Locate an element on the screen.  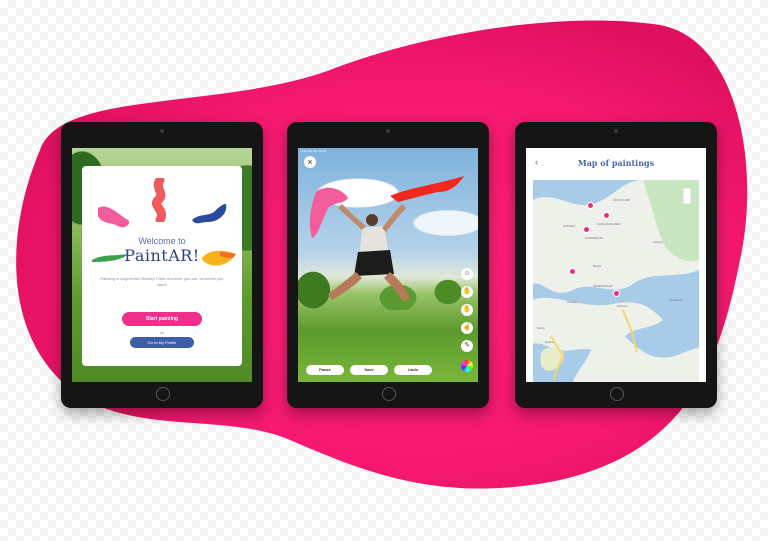
map-label: SÖDERMALM is located at coordinates (603, 286).